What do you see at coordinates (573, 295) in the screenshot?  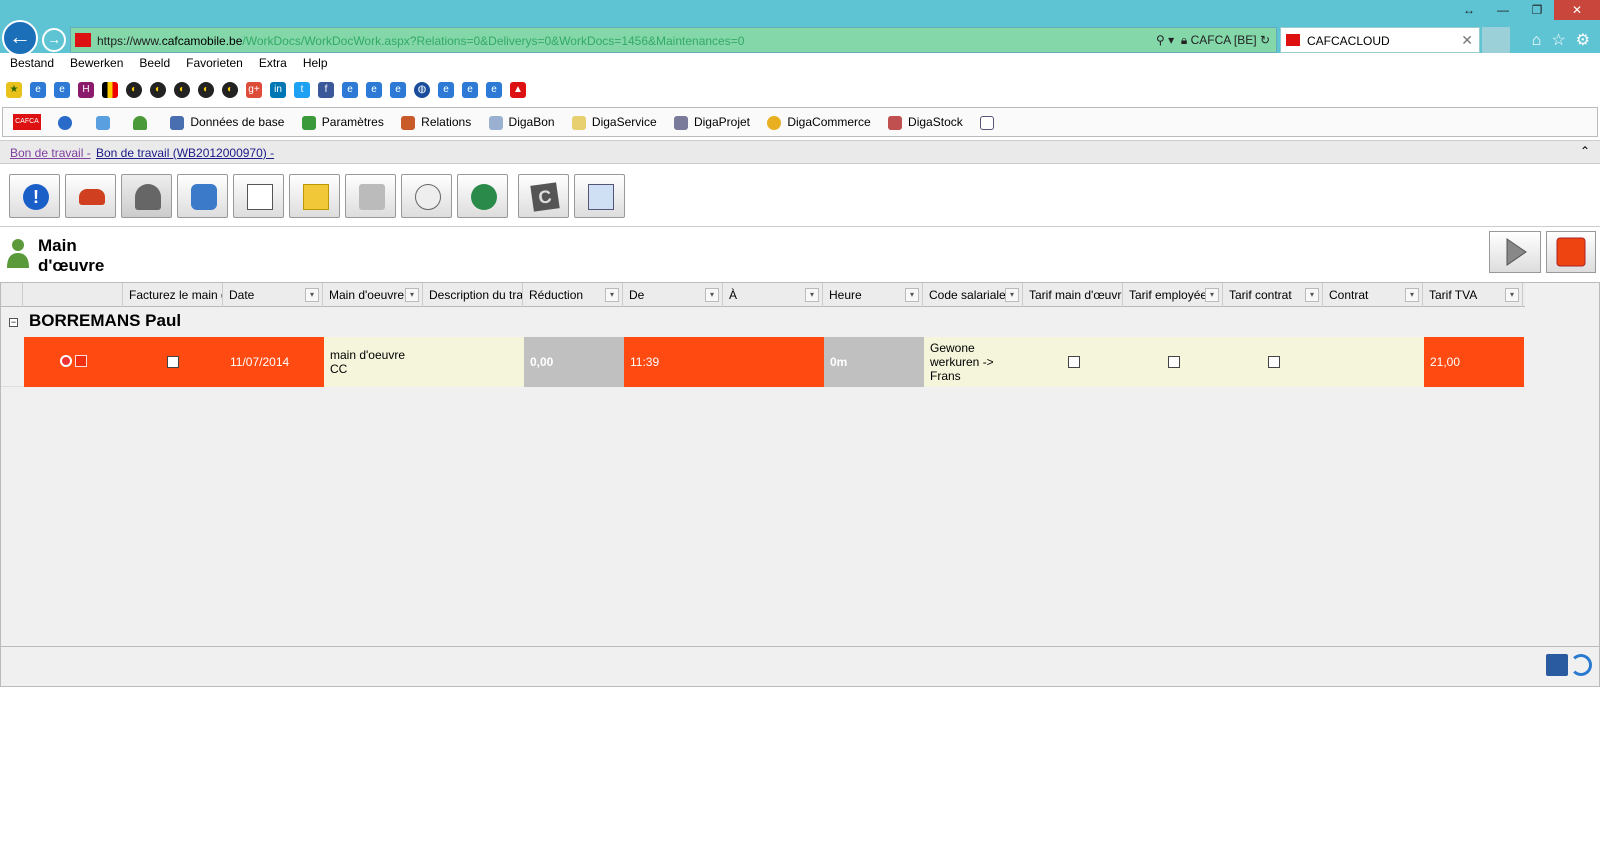 I see `column-header-reduction: Réduction ▾` at bounding box center [573, 295].